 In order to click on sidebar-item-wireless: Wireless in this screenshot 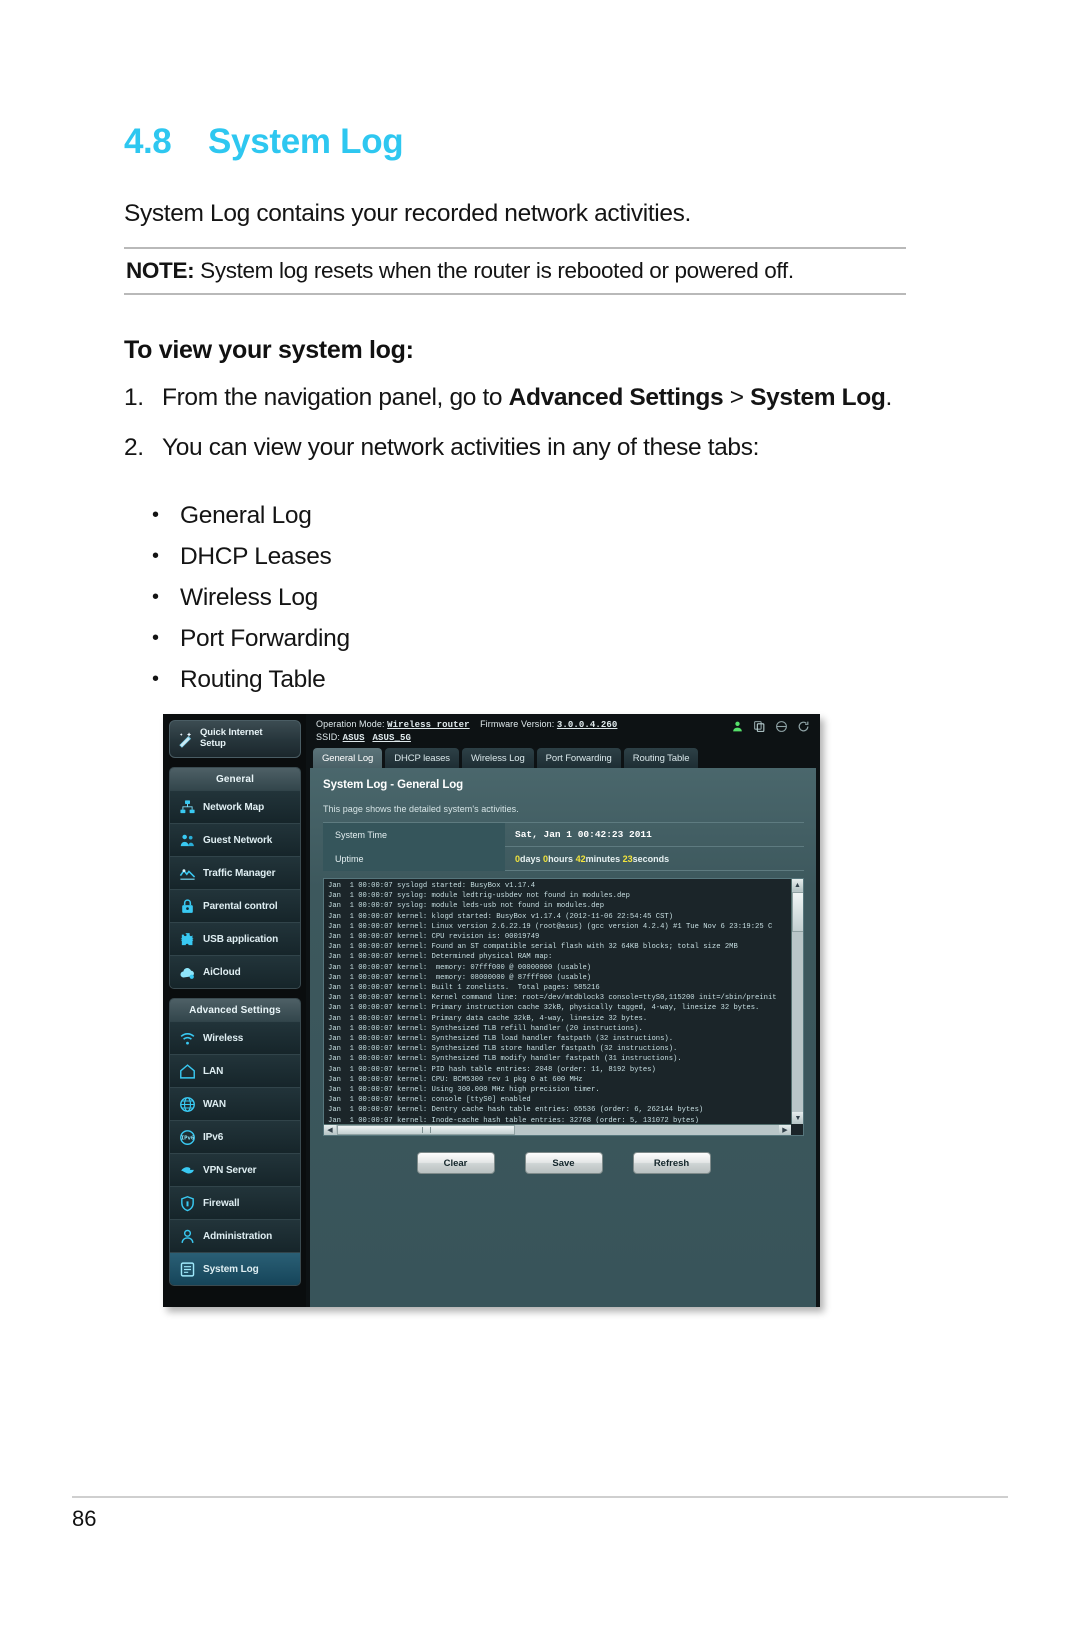, I will do `click(235, 1037)`.